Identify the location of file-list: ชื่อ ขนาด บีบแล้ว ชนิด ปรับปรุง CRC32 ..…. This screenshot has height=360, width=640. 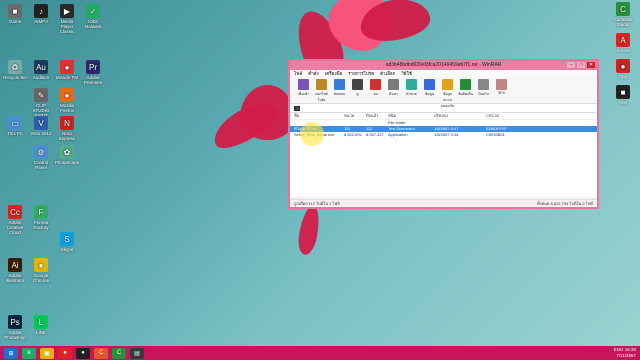
(443, 155).